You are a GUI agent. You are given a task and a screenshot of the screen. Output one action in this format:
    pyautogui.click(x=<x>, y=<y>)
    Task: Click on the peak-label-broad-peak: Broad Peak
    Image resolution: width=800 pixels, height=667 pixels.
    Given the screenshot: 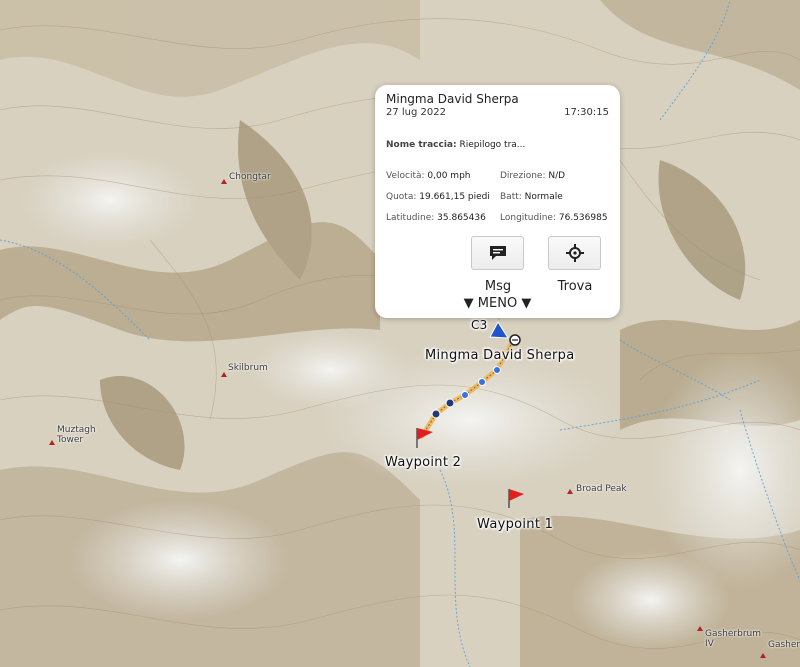 What is the action you would take?
    pyautogui.click(x=601, y=489)
    